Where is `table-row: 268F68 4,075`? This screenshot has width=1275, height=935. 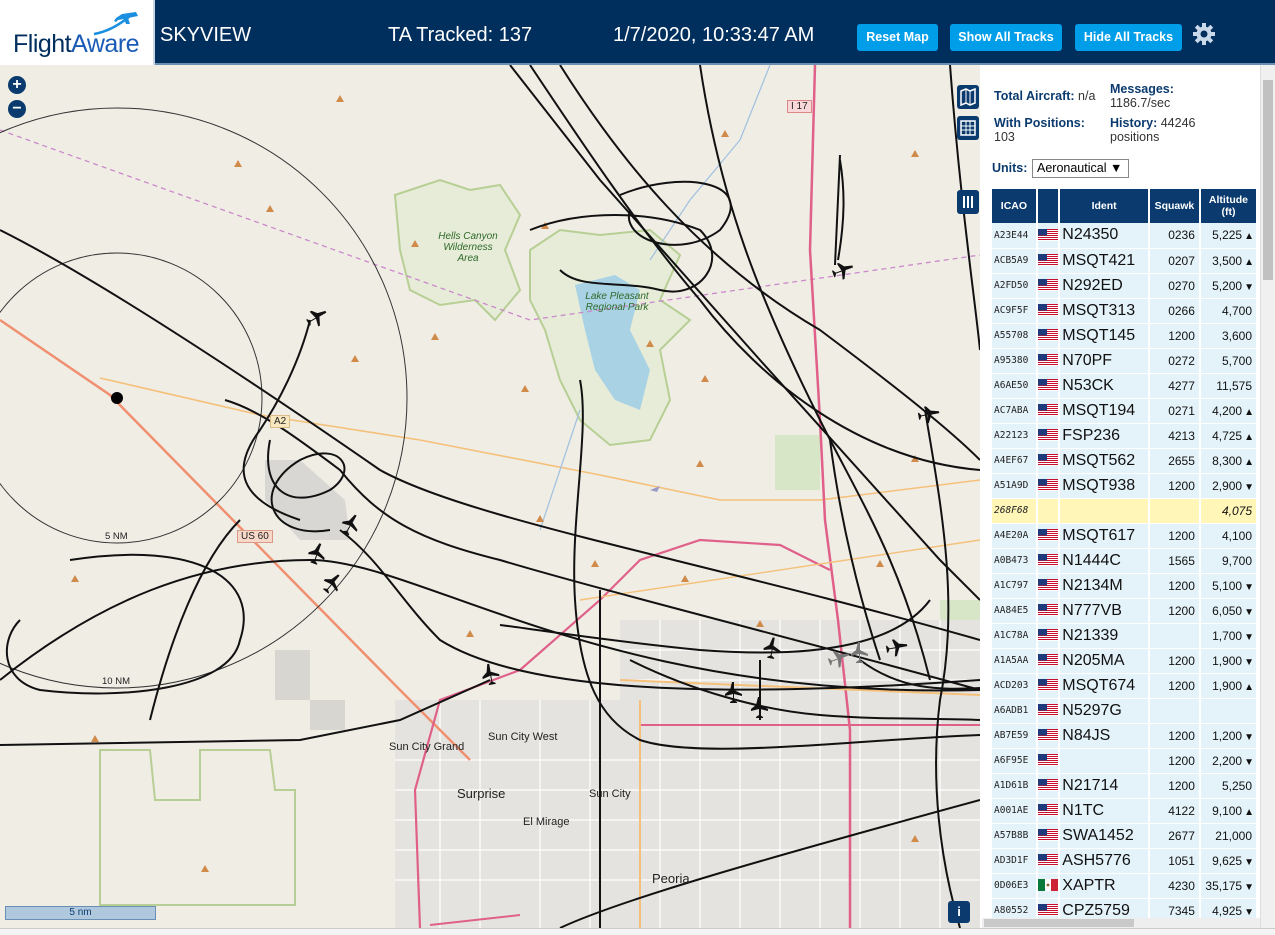 table-row: 268F68 4,075 is located at coordinates (1125, 511).